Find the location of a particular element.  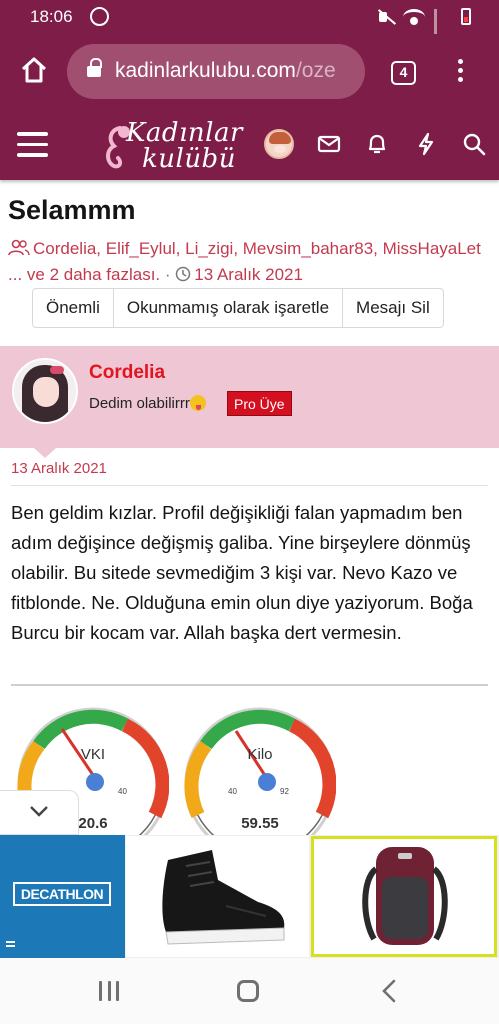

home-icon is located at coordinates (34, 70).